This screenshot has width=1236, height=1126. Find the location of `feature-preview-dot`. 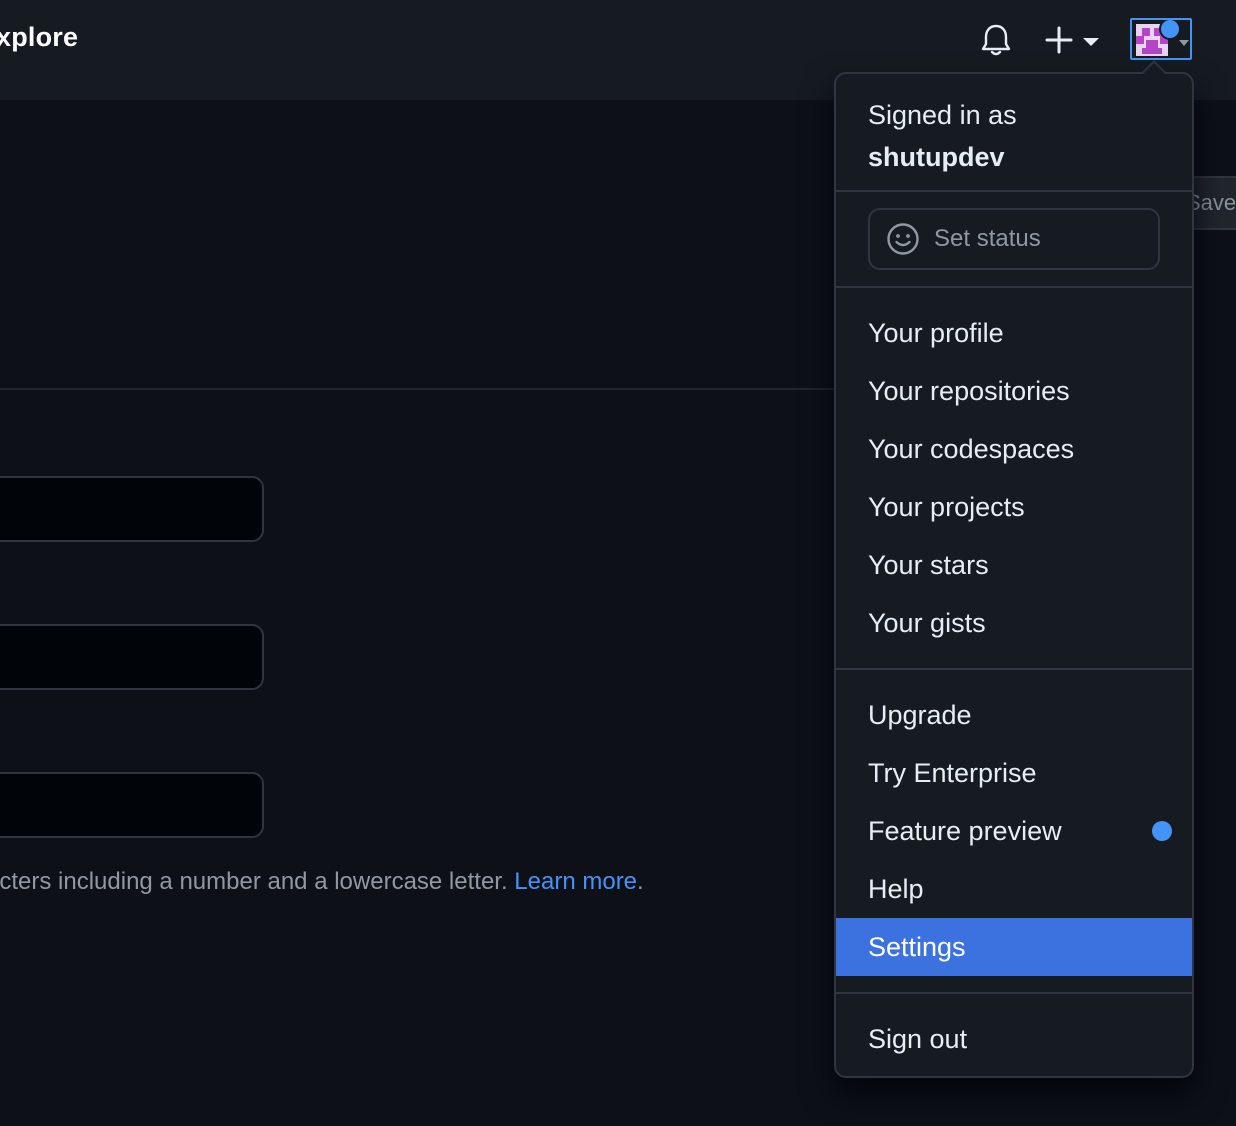

feature-preview-dot is located at coordinates (1162, 831).